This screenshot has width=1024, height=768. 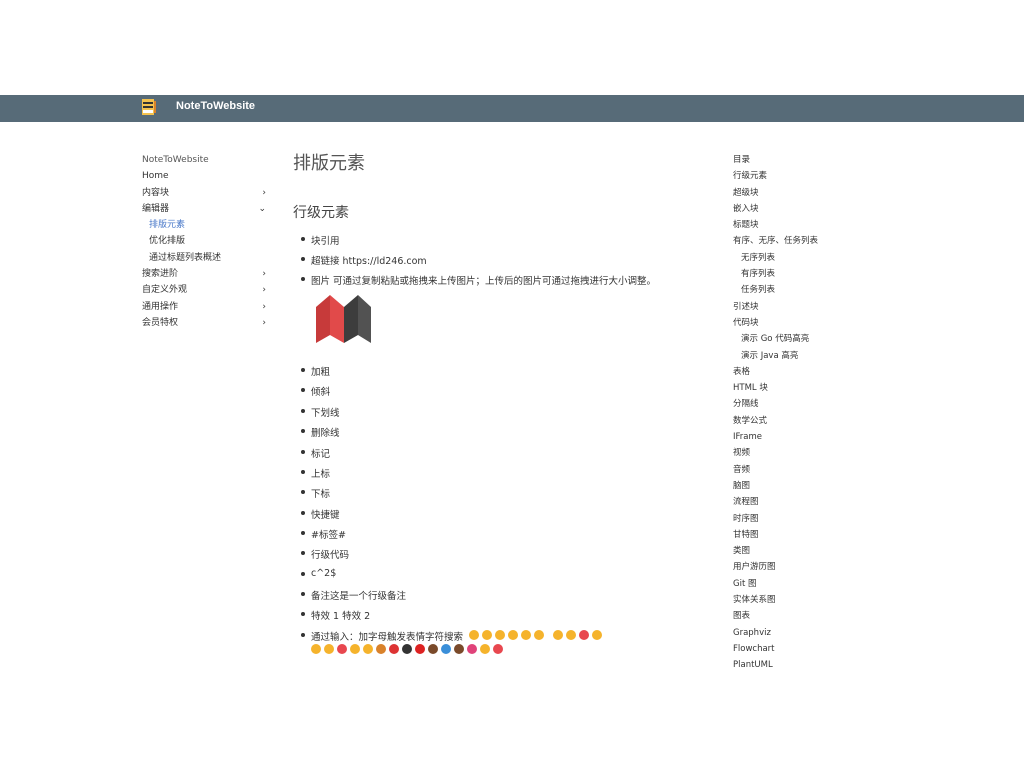 What do you see at coordinates (500, 634) in the screenshot?
I see `star-eyes-emoji-icon` at bounding box center [500, 634].